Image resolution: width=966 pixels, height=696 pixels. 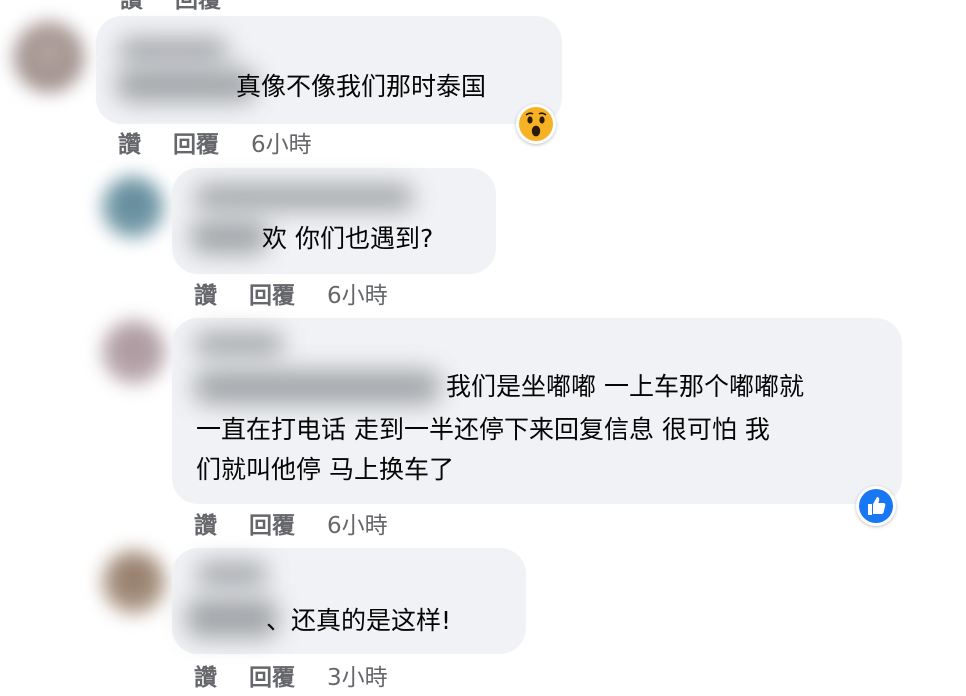 What do you see at coordinates (361, 86) in the screenshot?
I see `comment-text: 真像不像我们那时泰国` at bounding box center [361, 86].